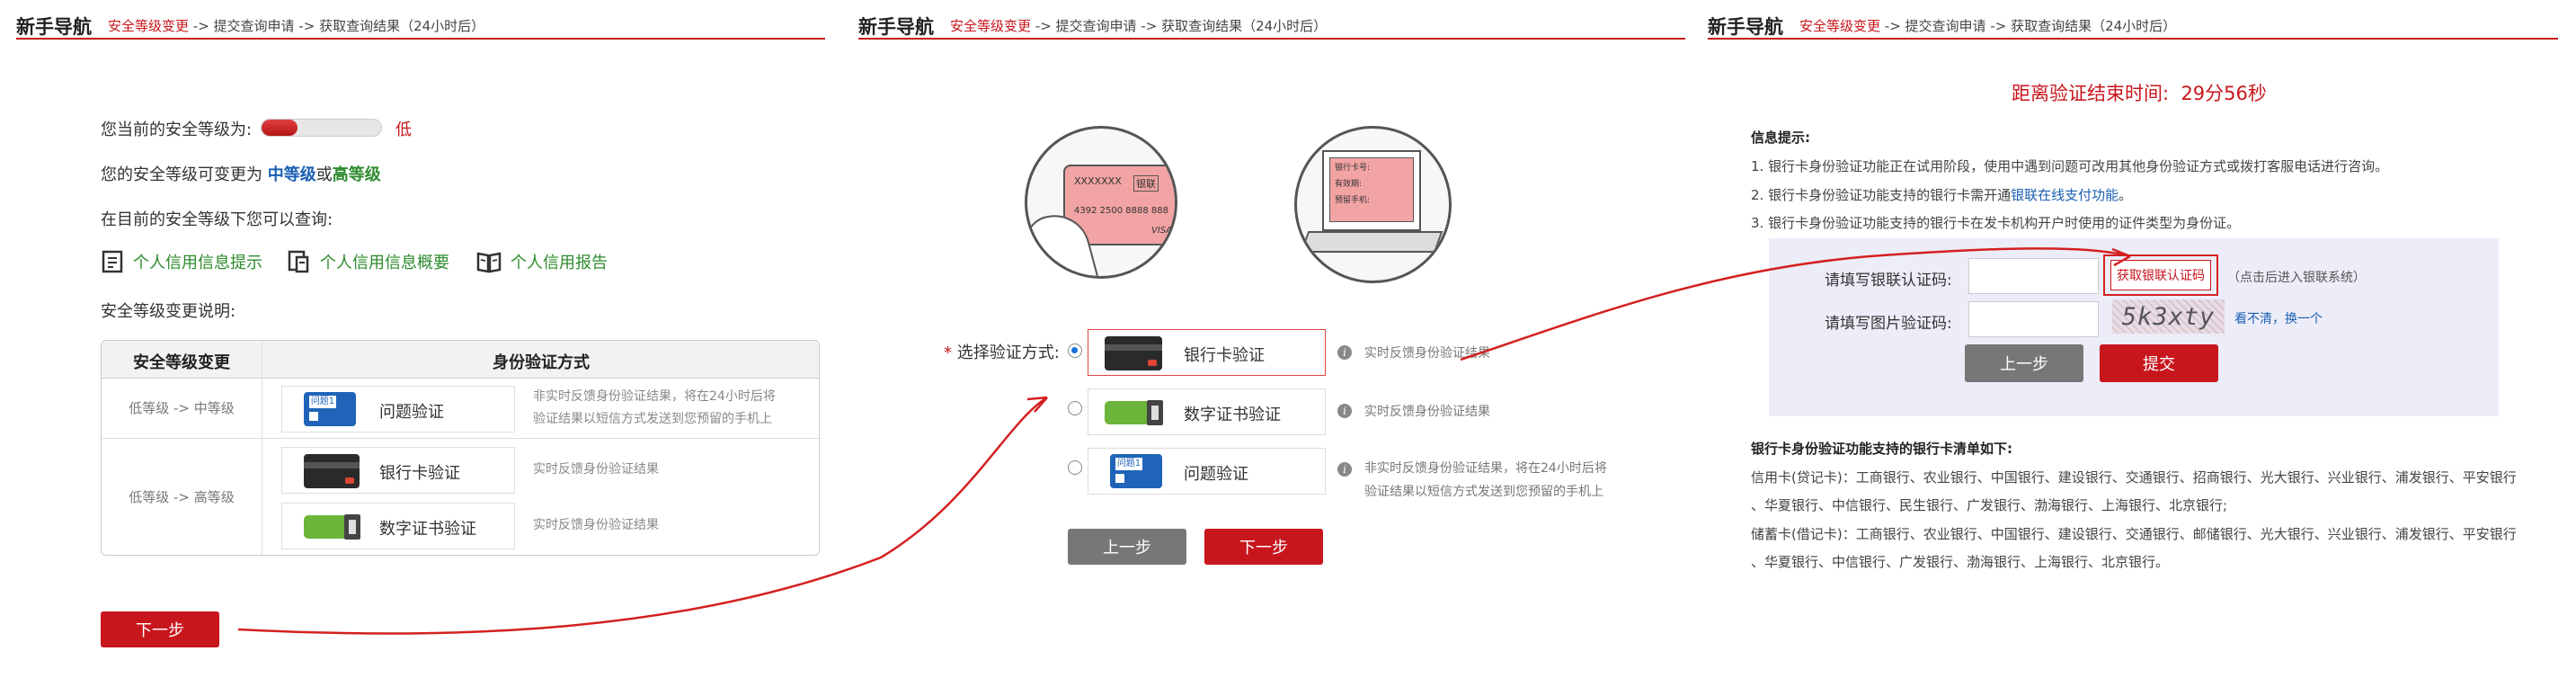  What do you see at coordinates (2133, 39) in the screenshot?
I see `nav-divider` at bounding box center [2133, 39].